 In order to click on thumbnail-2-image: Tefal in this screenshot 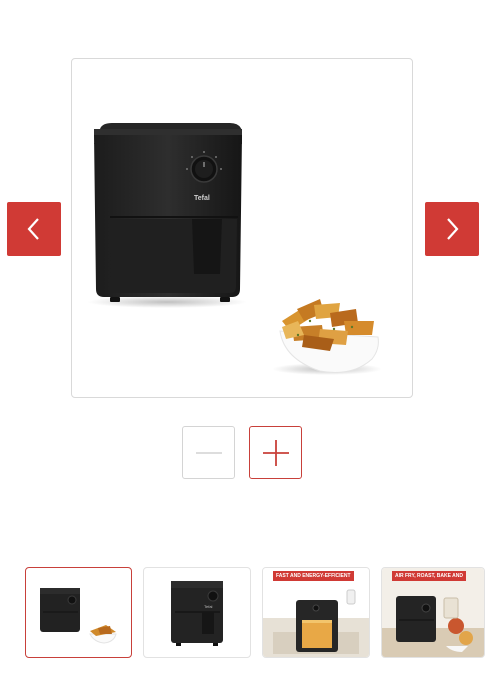, I will do `click(197, 613)`.